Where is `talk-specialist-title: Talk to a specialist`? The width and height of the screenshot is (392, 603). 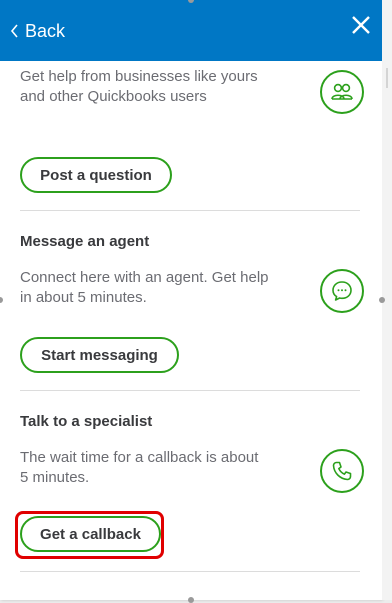
talk-specialist-title: Talk to a specialist is located at coordinates (86, 421).